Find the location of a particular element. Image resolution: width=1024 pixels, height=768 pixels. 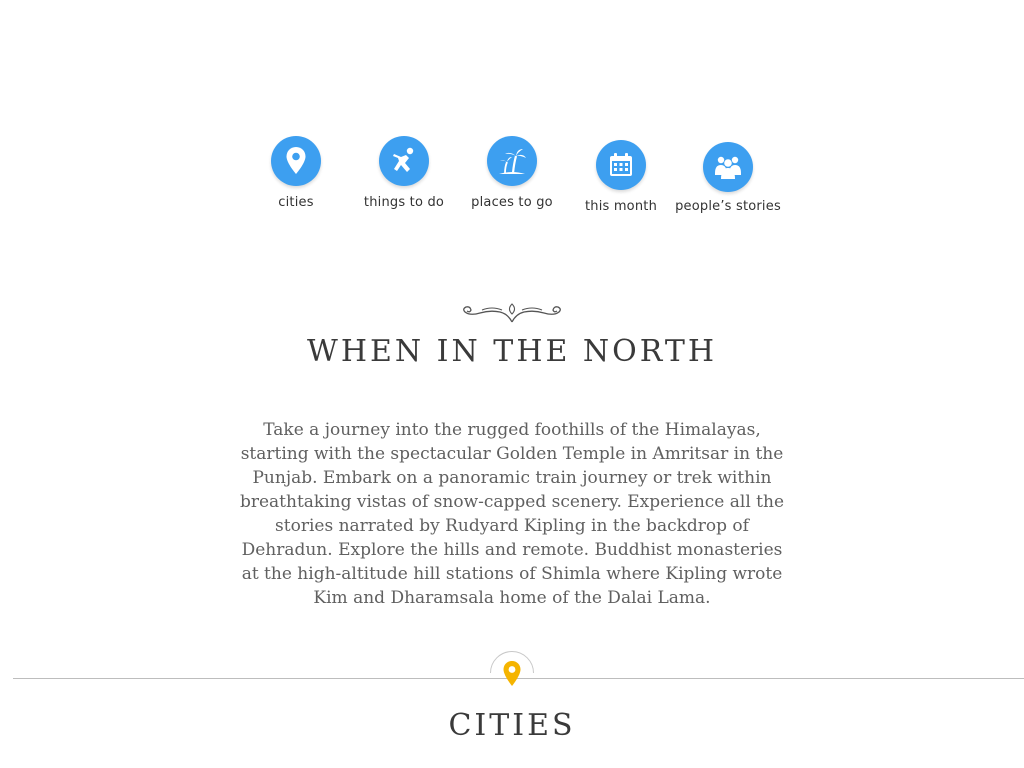

nav-item-peoples-stories: people’s stories is located at coordinates (728, 182).